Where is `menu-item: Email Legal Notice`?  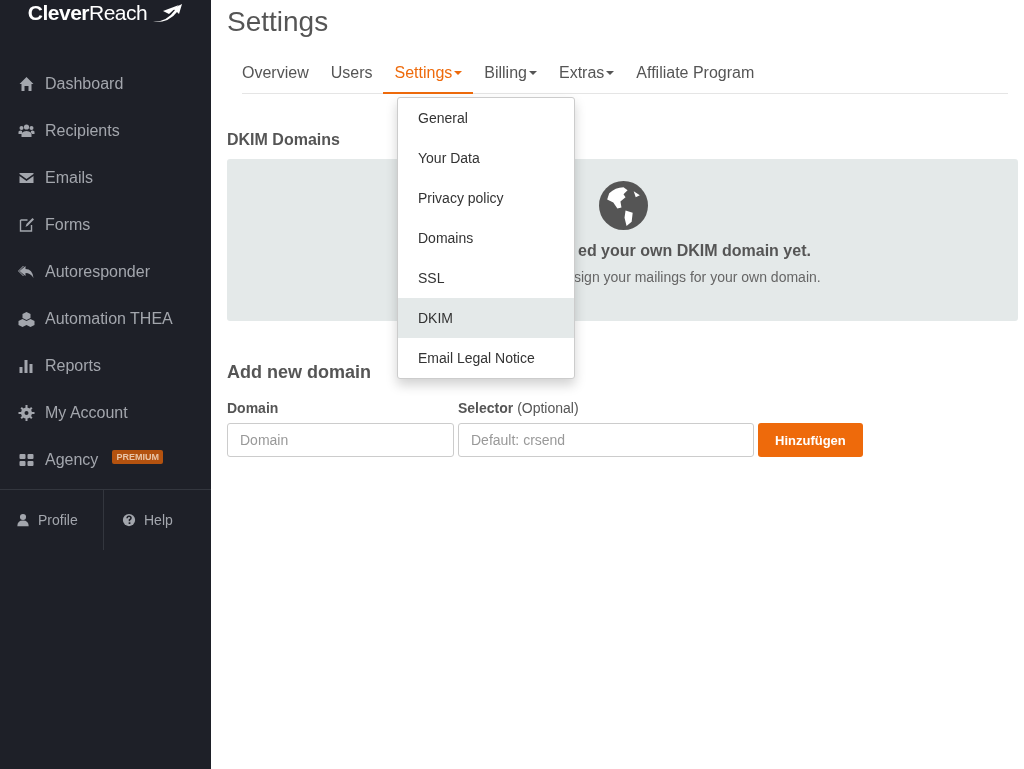
menu-item: Email Legal Notice is located at coordinates (486, 358).